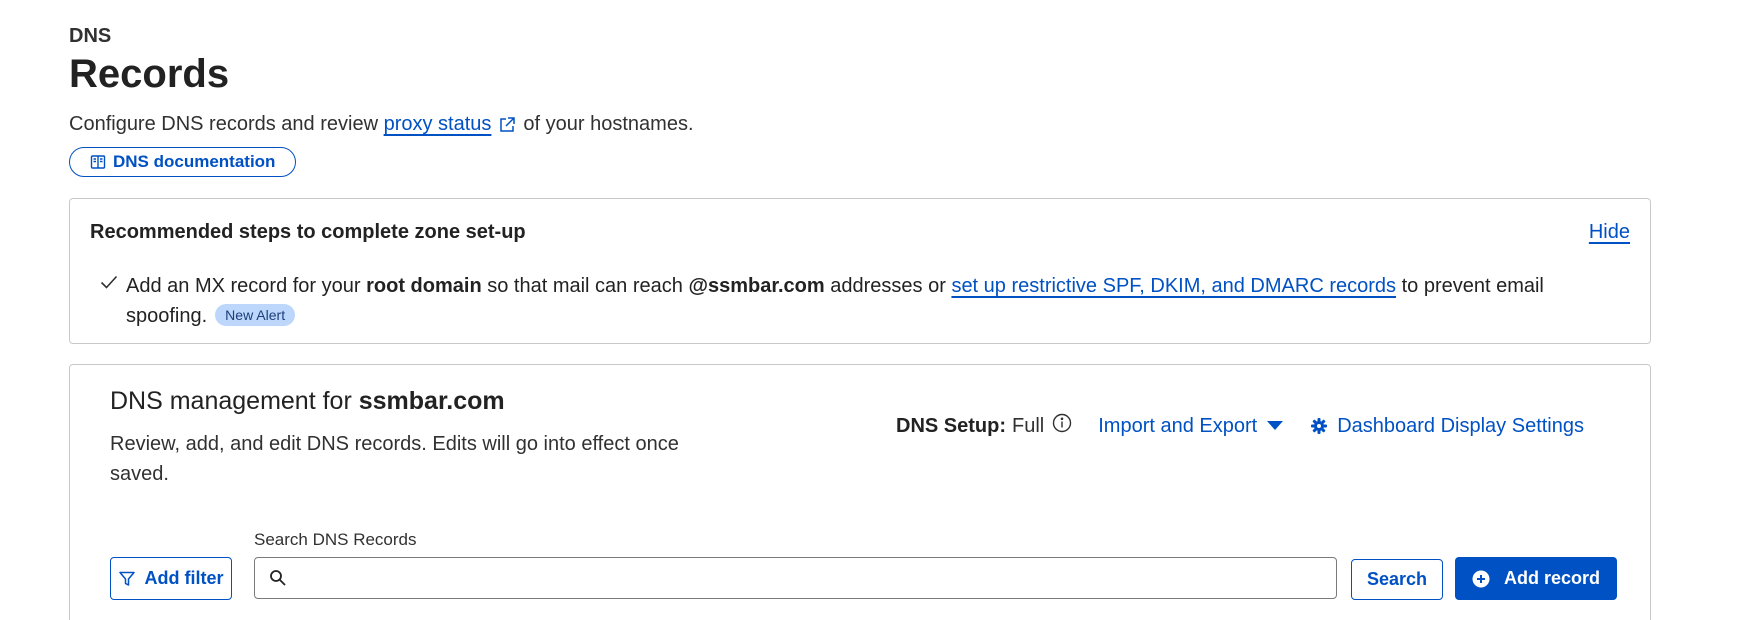 The height and width of the screenshot is (620, 1754). Describe the element at coordinates (431, 401) in the screenshot. I see `domain-name: ssmbar.com` at that location.